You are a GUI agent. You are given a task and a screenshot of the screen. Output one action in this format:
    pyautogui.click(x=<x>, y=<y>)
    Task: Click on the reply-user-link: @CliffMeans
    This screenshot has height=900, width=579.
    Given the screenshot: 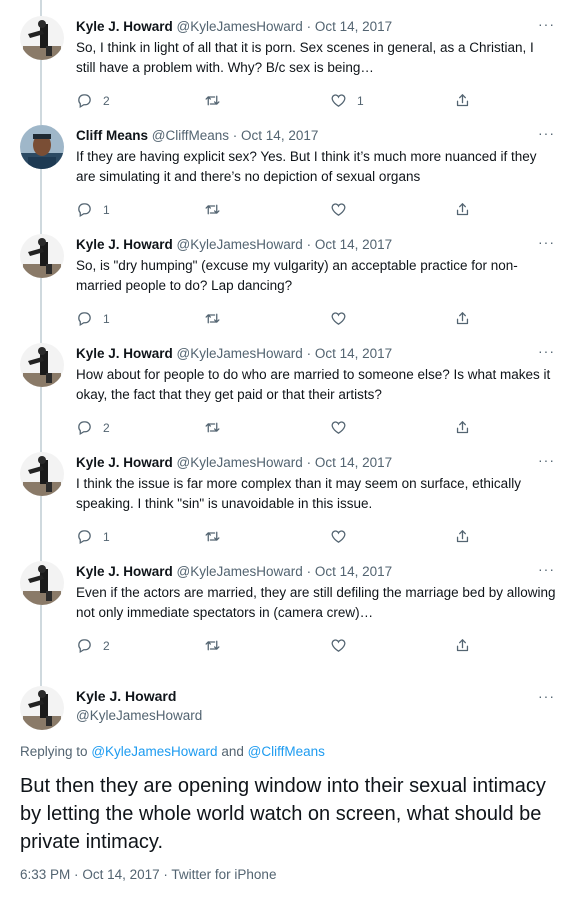 What is the action you would take?
    pyautogui.click(x=286, y=751)
    